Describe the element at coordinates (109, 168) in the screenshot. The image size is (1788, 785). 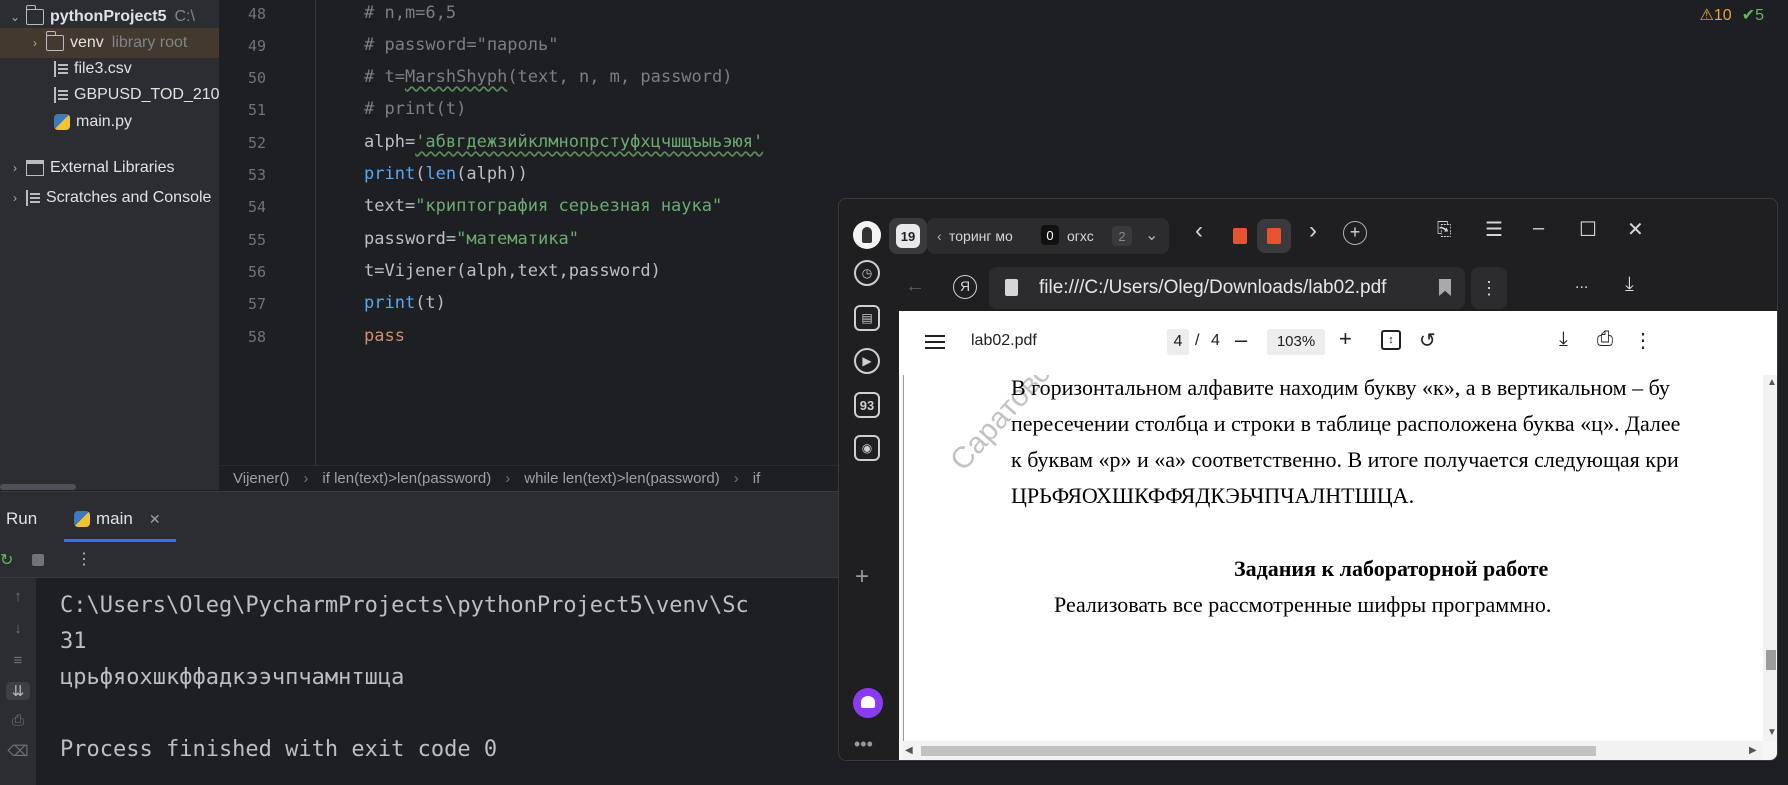
I see `tree-item-external-libraries: › External Libraries` at that location.